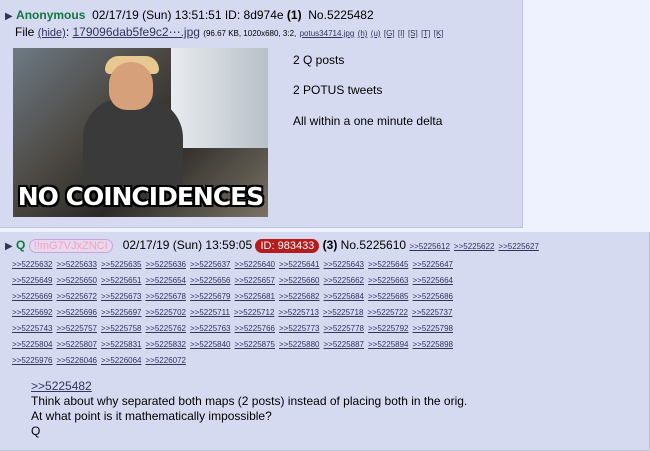  I want to click on backlink: >>5225657, so click(255, 280).